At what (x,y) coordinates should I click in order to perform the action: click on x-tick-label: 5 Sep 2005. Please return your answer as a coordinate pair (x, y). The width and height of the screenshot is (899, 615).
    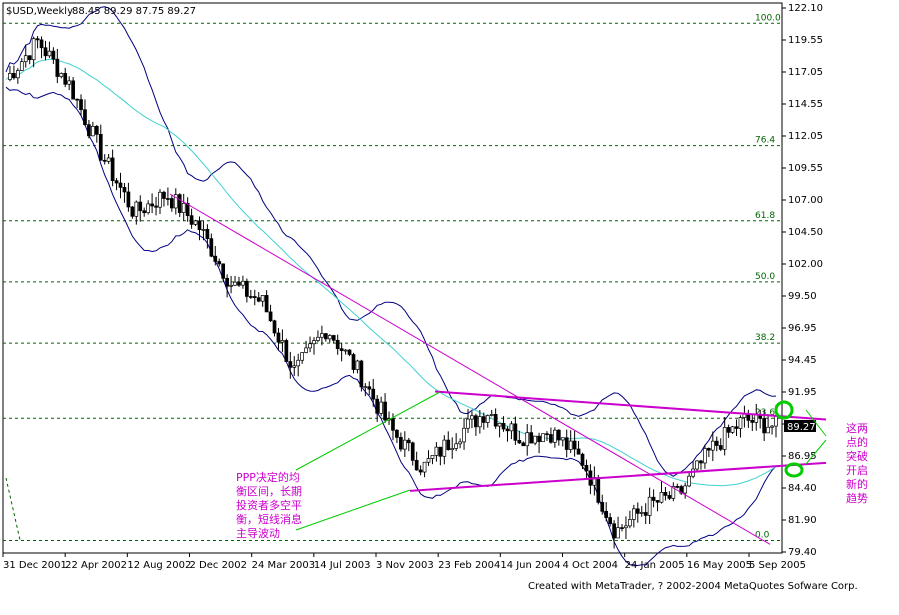
    Looking at the image, I should click on (777, 565).